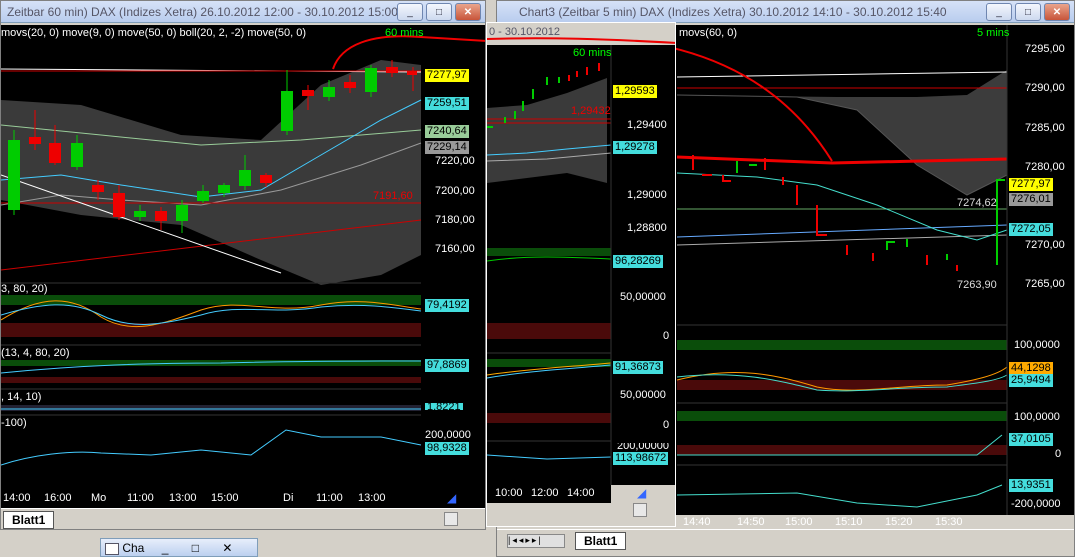  What do you see at coordinates (647, 228) in the screenshot?
I see `middle-ytick: 1,28800` at bounding box center [647, 228].